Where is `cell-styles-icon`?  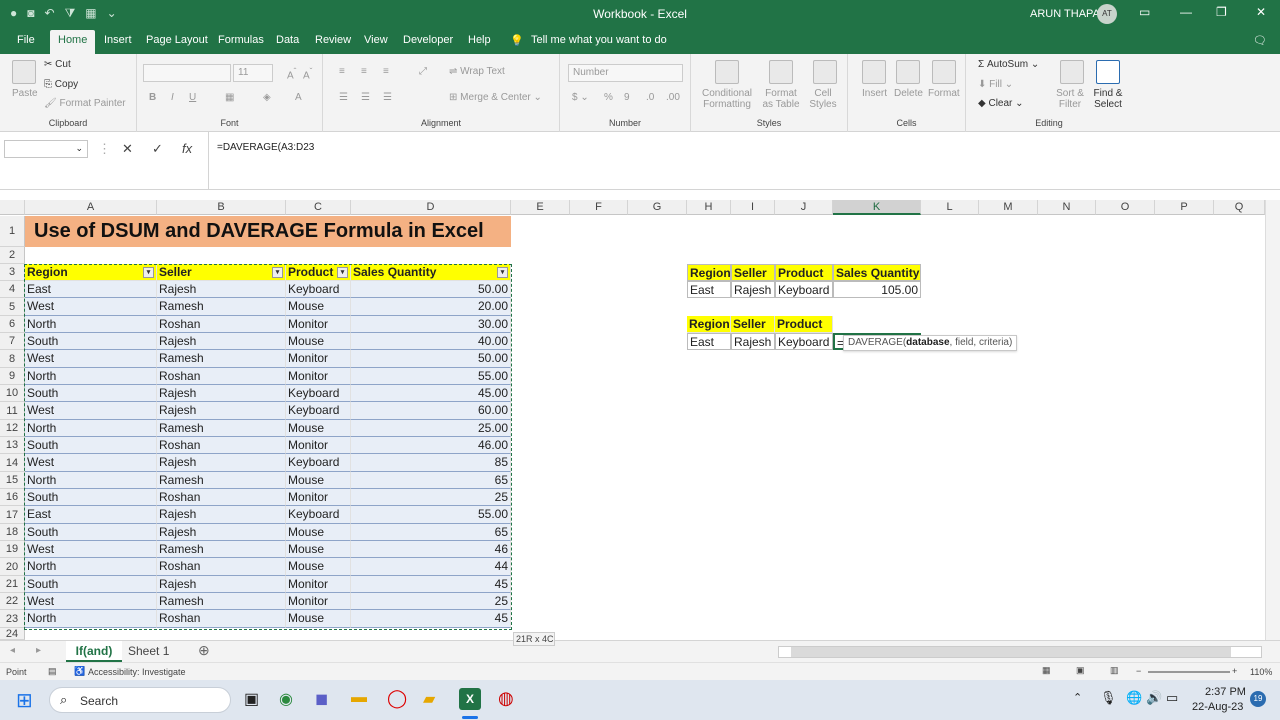 cell-styles-icon is located at coordinates (825, 72).